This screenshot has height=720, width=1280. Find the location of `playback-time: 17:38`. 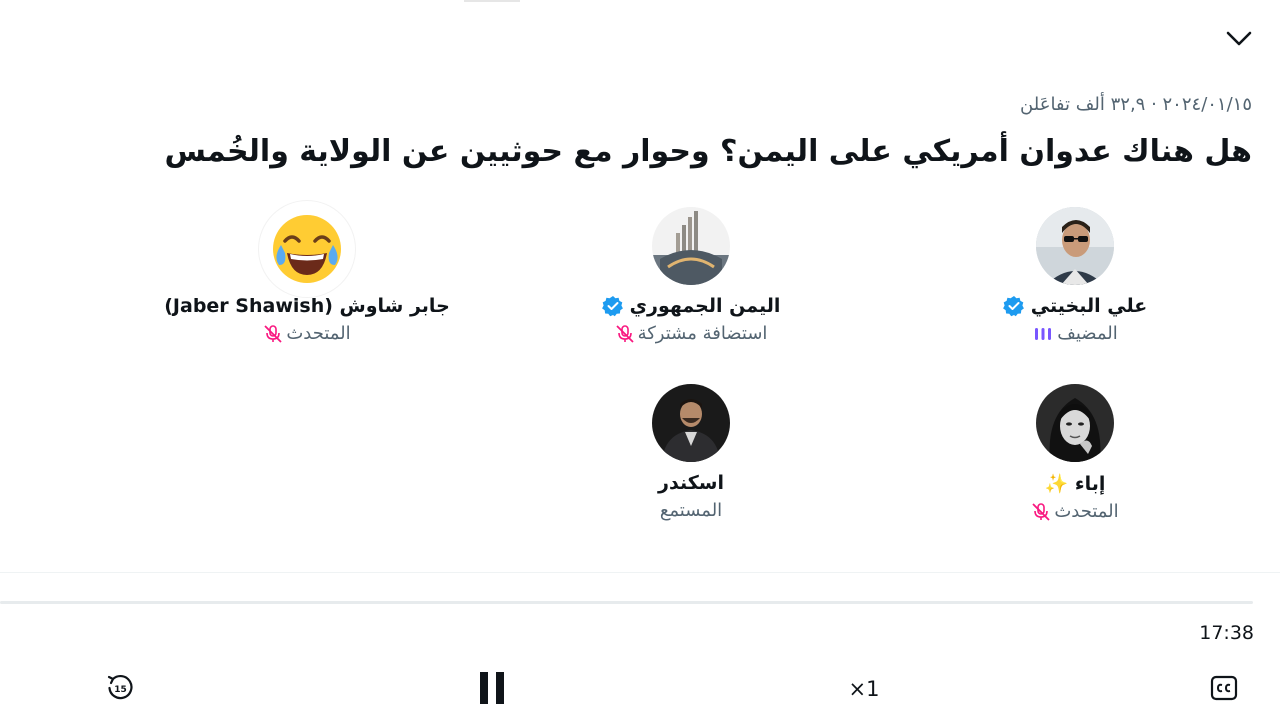

playback-time: 17:38 is located at coordinates (1226, 633).